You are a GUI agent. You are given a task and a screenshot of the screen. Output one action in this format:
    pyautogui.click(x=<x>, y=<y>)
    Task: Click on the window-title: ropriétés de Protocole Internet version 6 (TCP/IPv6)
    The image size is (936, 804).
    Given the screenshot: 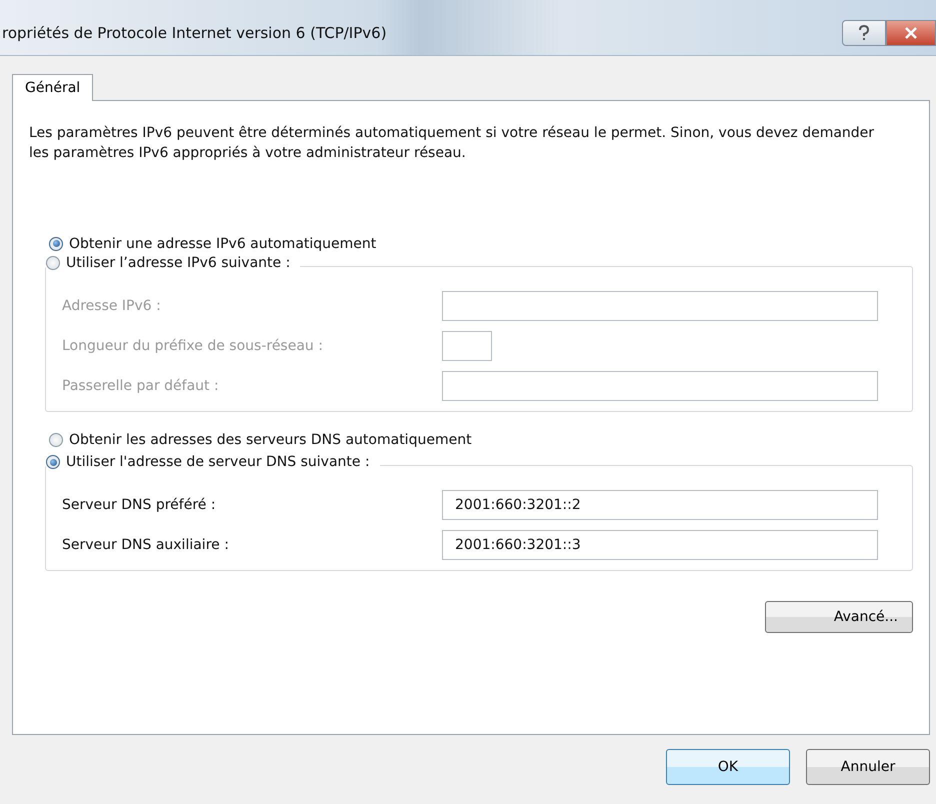 What is the action you would take?
    pyautogui.click(x=194, y=33)
    